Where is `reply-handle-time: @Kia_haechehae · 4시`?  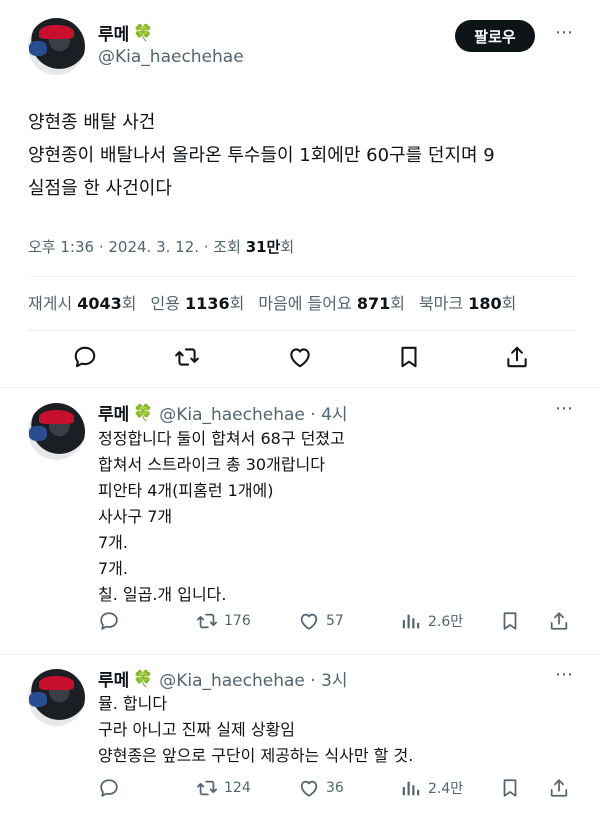
reply-handle-time: @Kia_haechehae · 4시 is located at coordinates (253, 412).